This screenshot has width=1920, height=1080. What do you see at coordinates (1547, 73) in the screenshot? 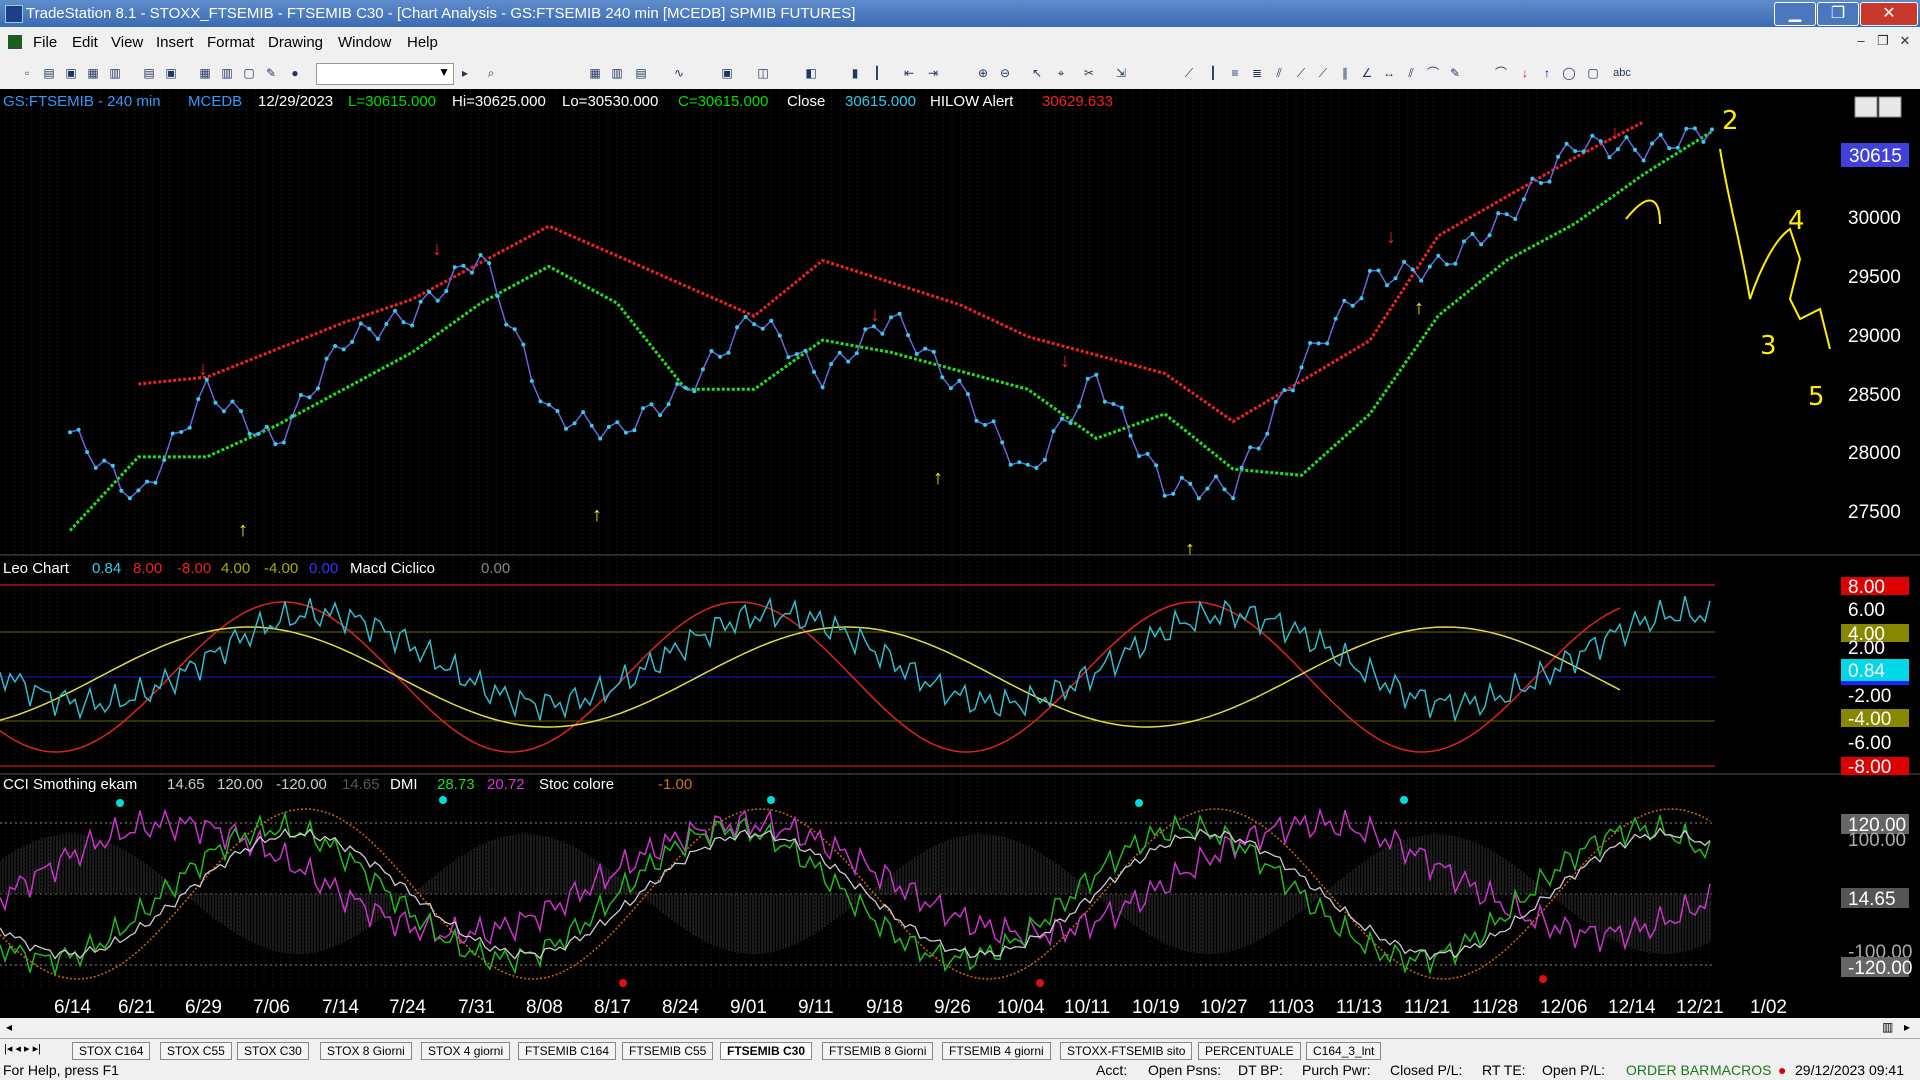
I see `up-arrow-icon: ↑` at bounding box center [1547, 73].